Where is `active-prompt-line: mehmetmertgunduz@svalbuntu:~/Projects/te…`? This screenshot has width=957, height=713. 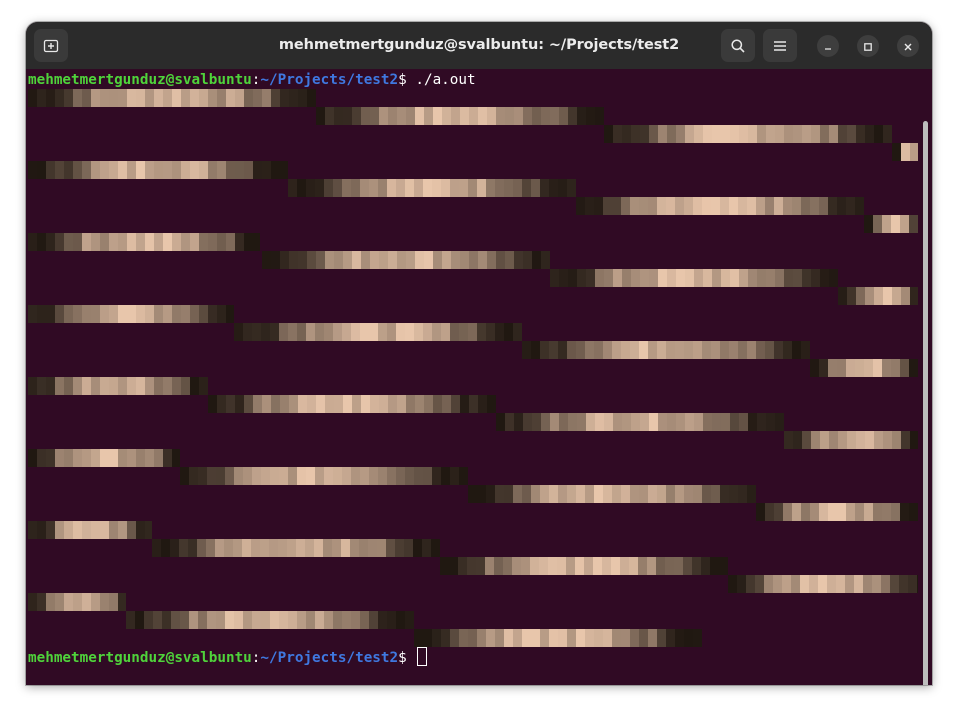 active-prompt-line: mehmetmertgunduz@svalbuntu:~/Projects/te… is located at coordinates (228, 656).